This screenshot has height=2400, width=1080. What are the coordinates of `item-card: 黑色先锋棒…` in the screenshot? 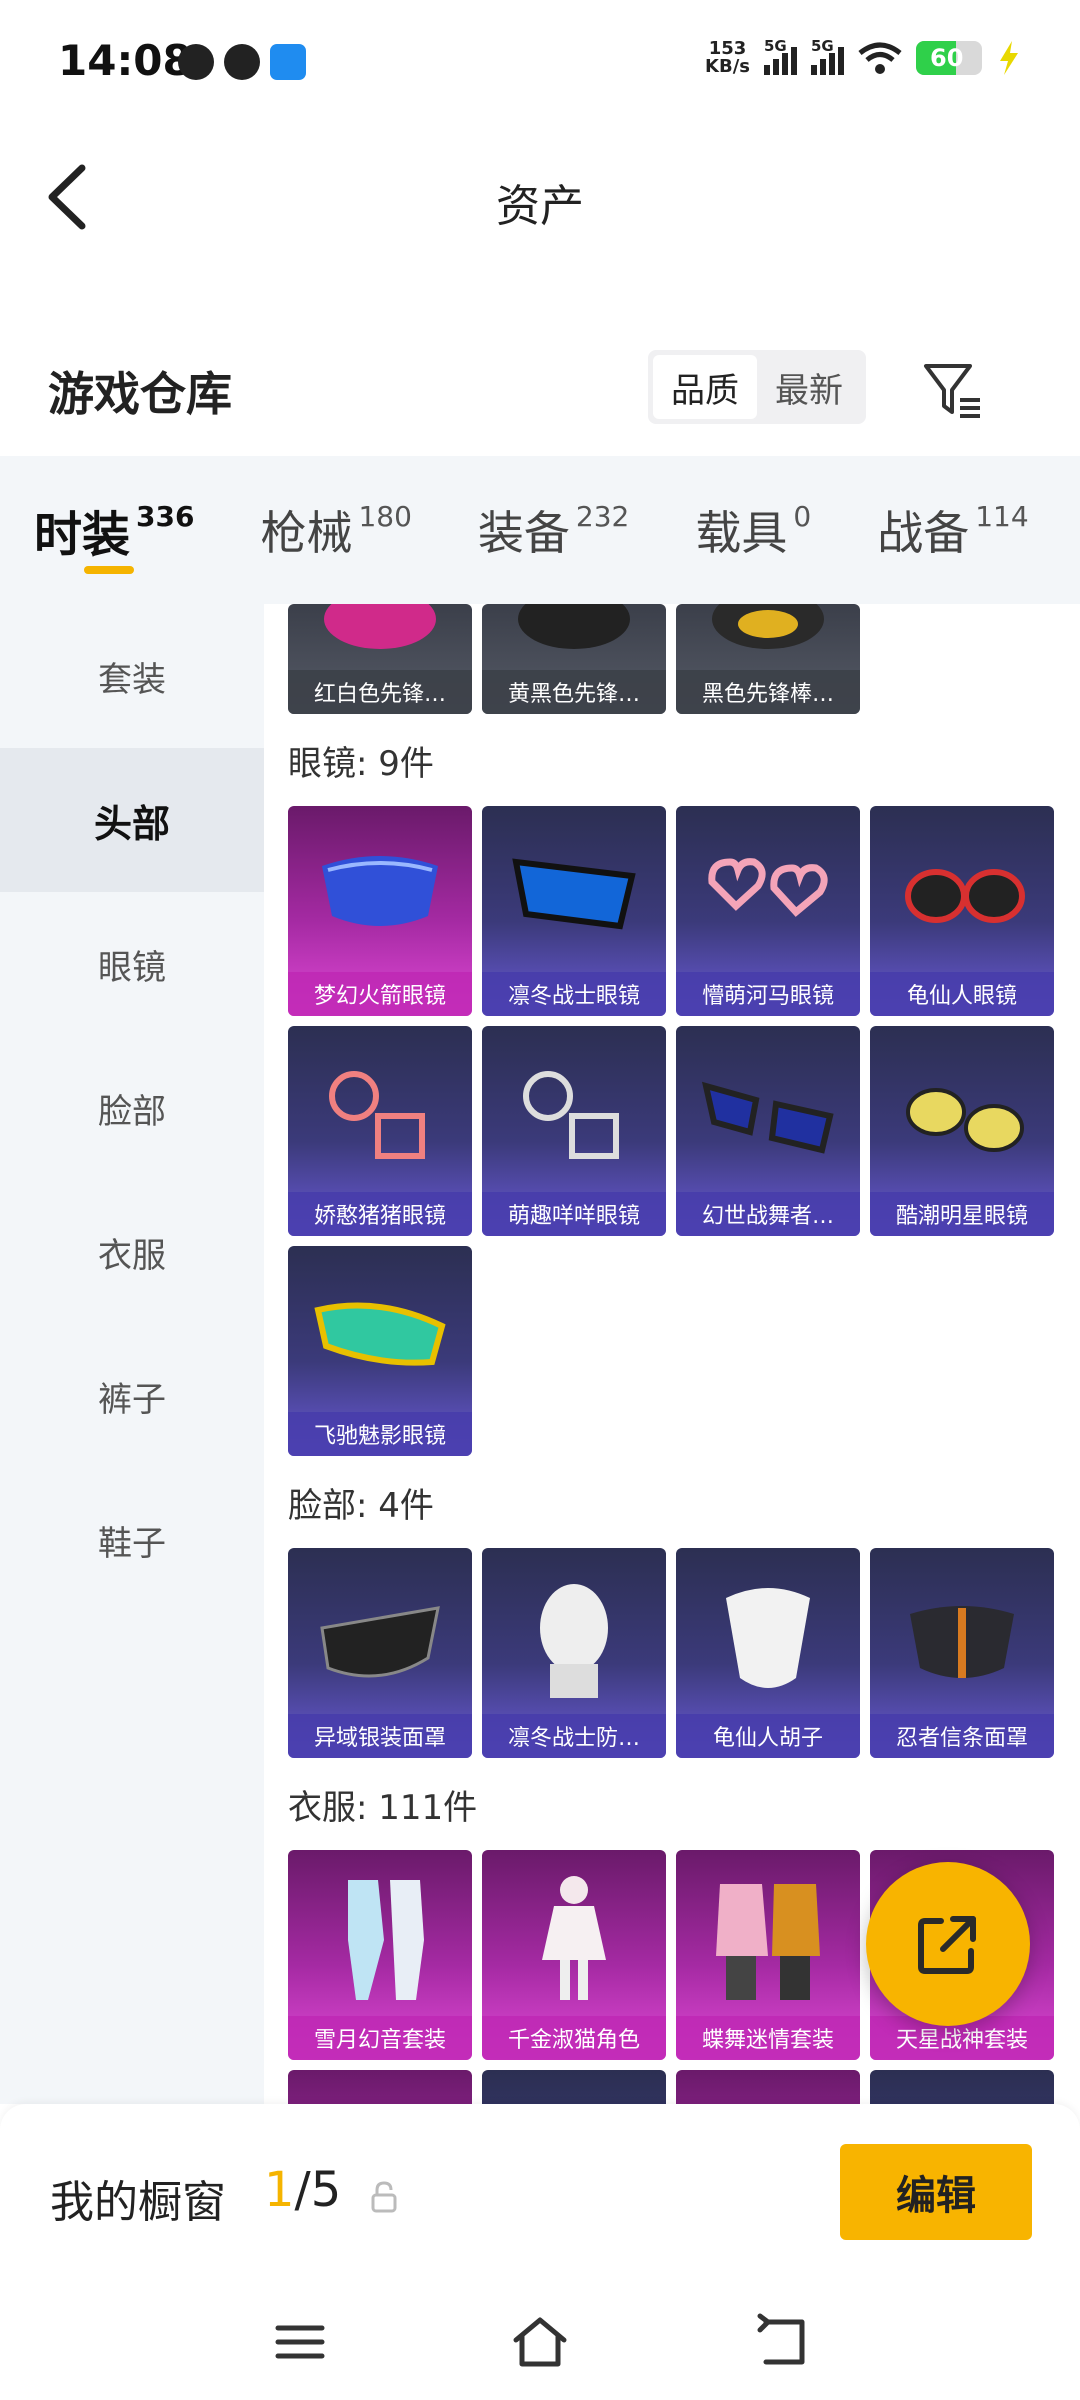 It's located at (768, 659).